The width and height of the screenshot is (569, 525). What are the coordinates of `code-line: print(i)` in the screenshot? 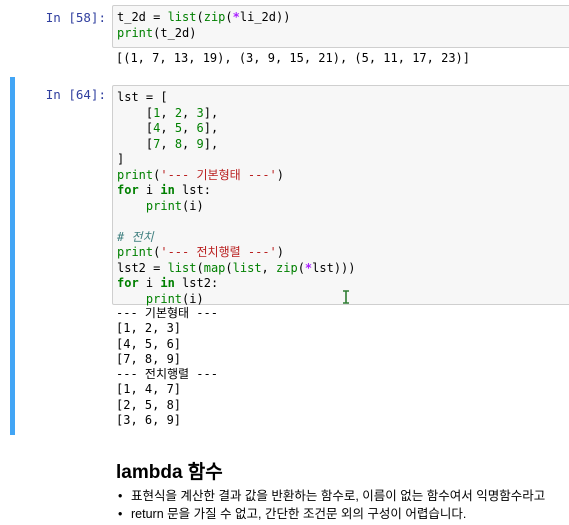 It's located at (343, 207).